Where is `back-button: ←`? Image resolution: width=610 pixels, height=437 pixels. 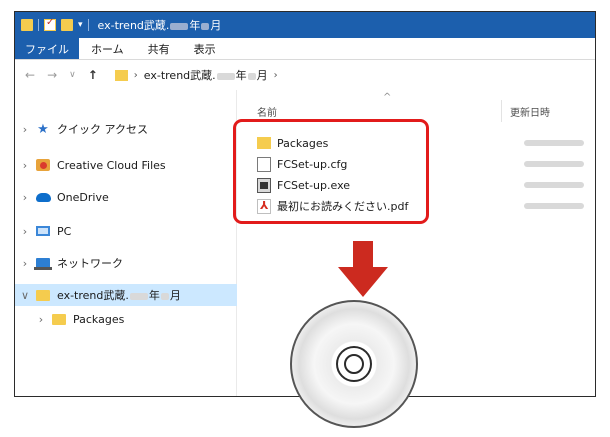
back-button: ← is located at coordinates (30, 75).